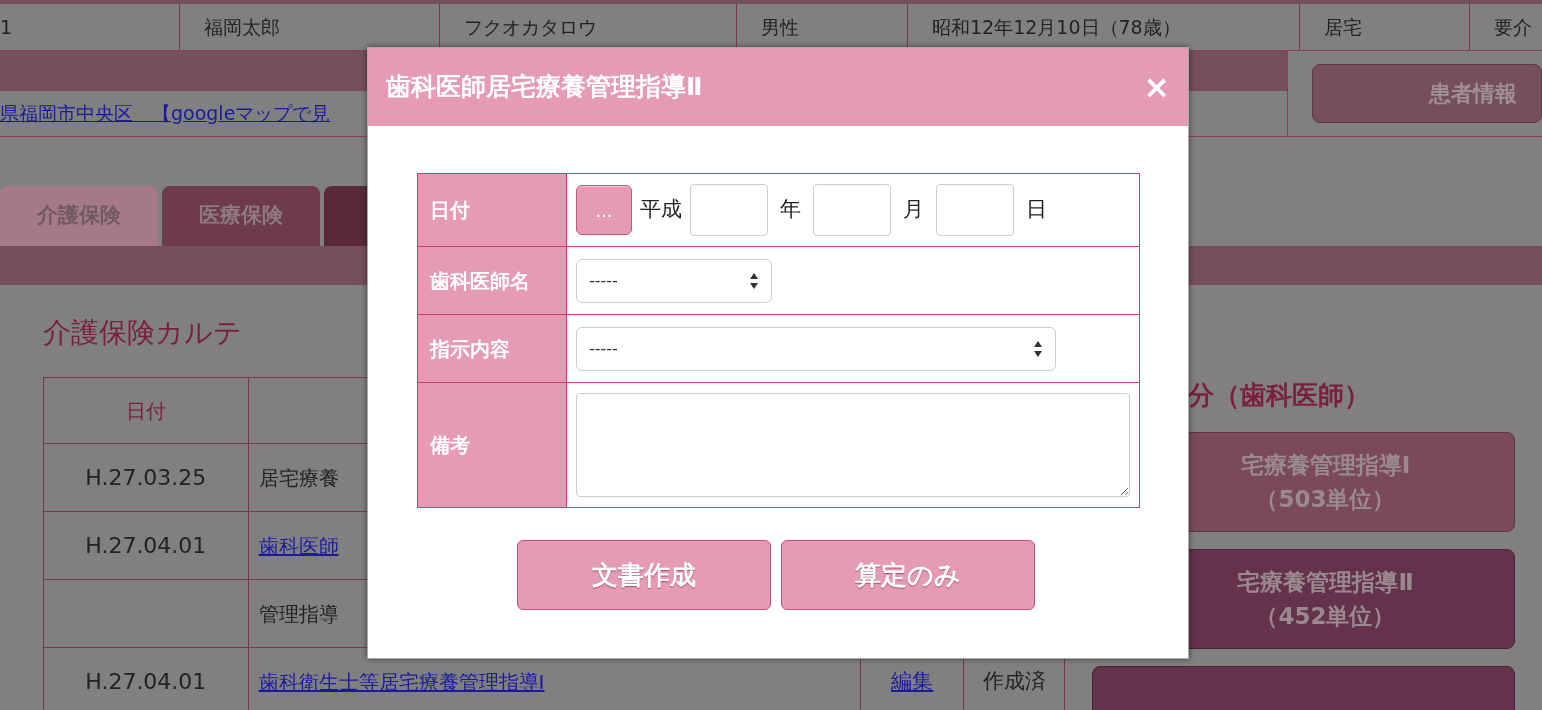  I want to click on status-cell-text: 作成済, so click(1014, 681).